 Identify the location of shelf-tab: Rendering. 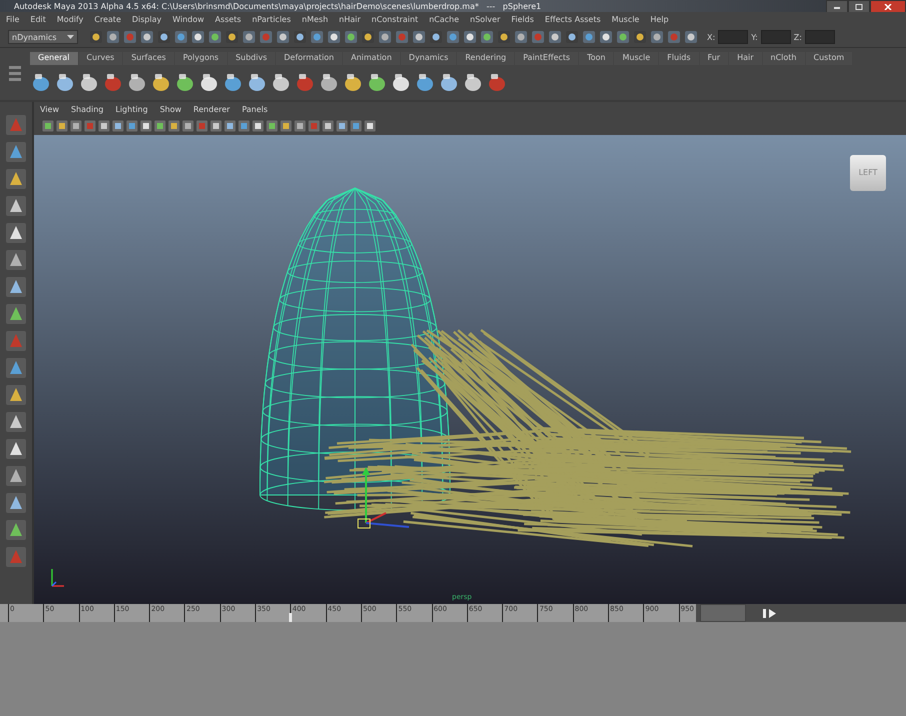
(485, 58).